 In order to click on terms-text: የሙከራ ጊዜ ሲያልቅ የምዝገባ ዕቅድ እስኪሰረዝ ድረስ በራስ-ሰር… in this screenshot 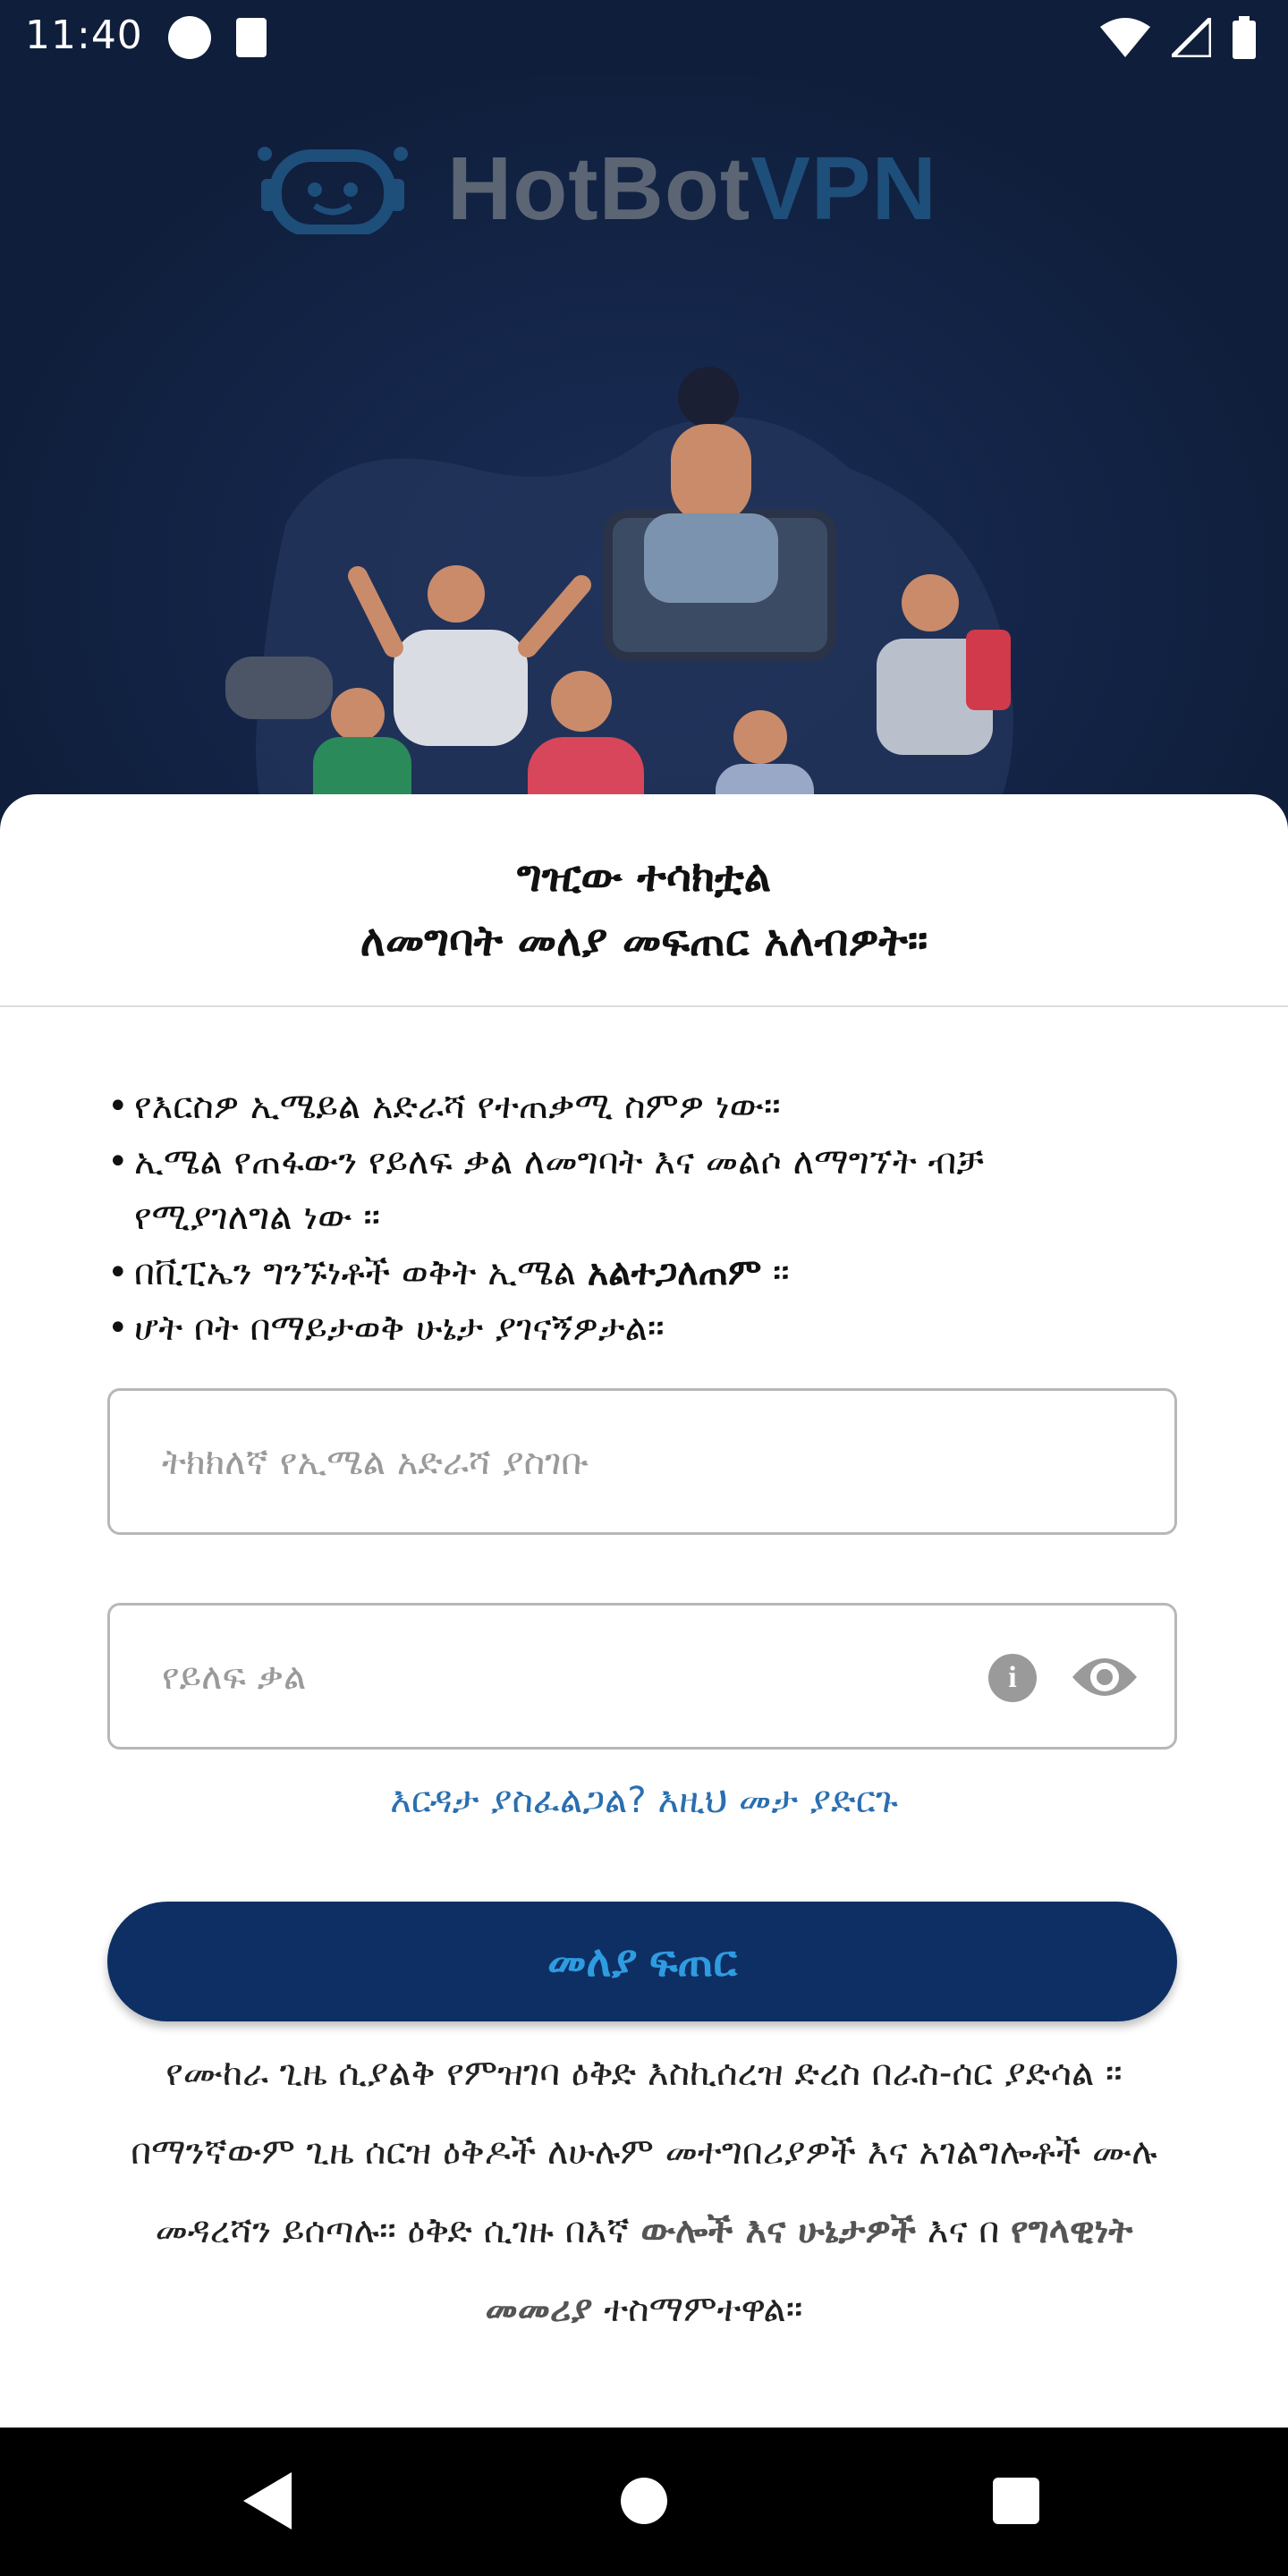, I will do `click(644, 2191)`.